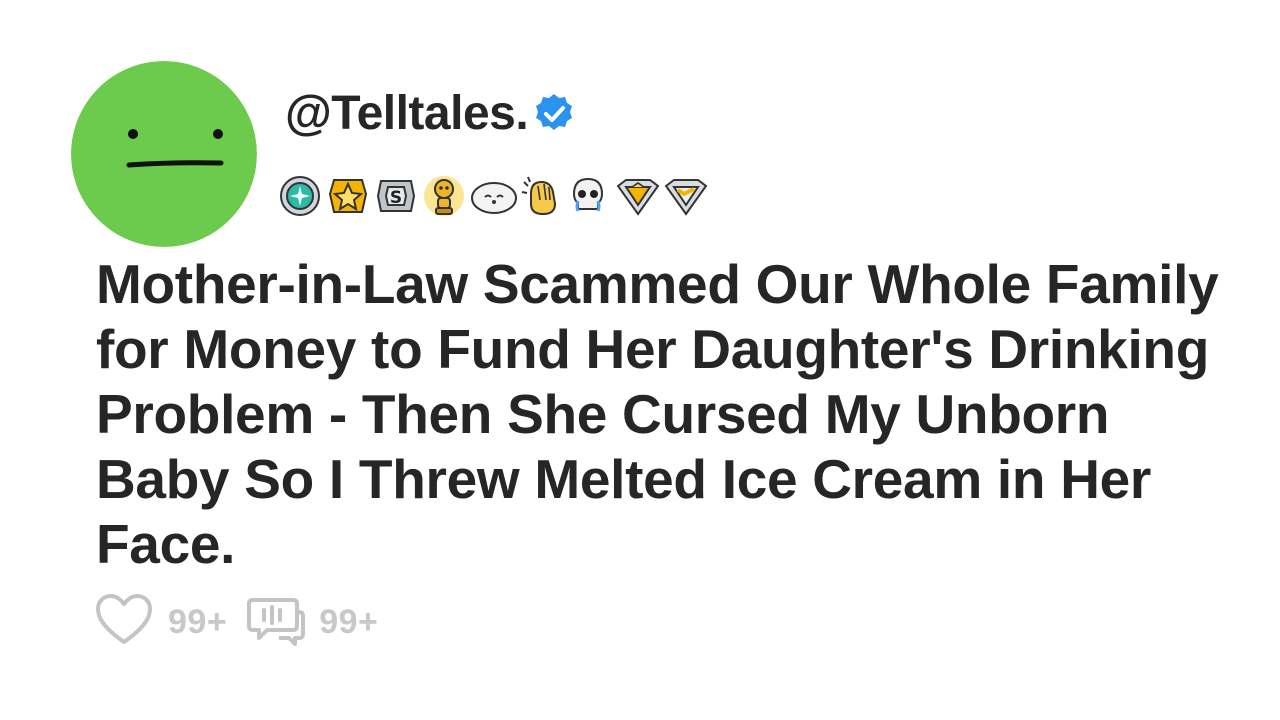 The width and height of the screenshot is (1280, 720). I want to click on seal-award-icon, so click(492, 196).